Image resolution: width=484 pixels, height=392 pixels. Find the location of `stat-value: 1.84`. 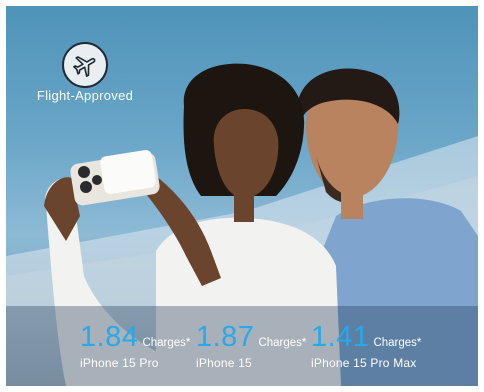

stat-value: 1.84 is located at coordinates (109, 337).